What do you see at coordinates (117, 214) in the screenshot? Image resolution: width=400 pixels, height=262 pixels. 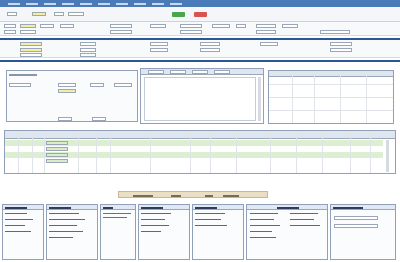 I see `alert-text` at bounding box center [117, 214].